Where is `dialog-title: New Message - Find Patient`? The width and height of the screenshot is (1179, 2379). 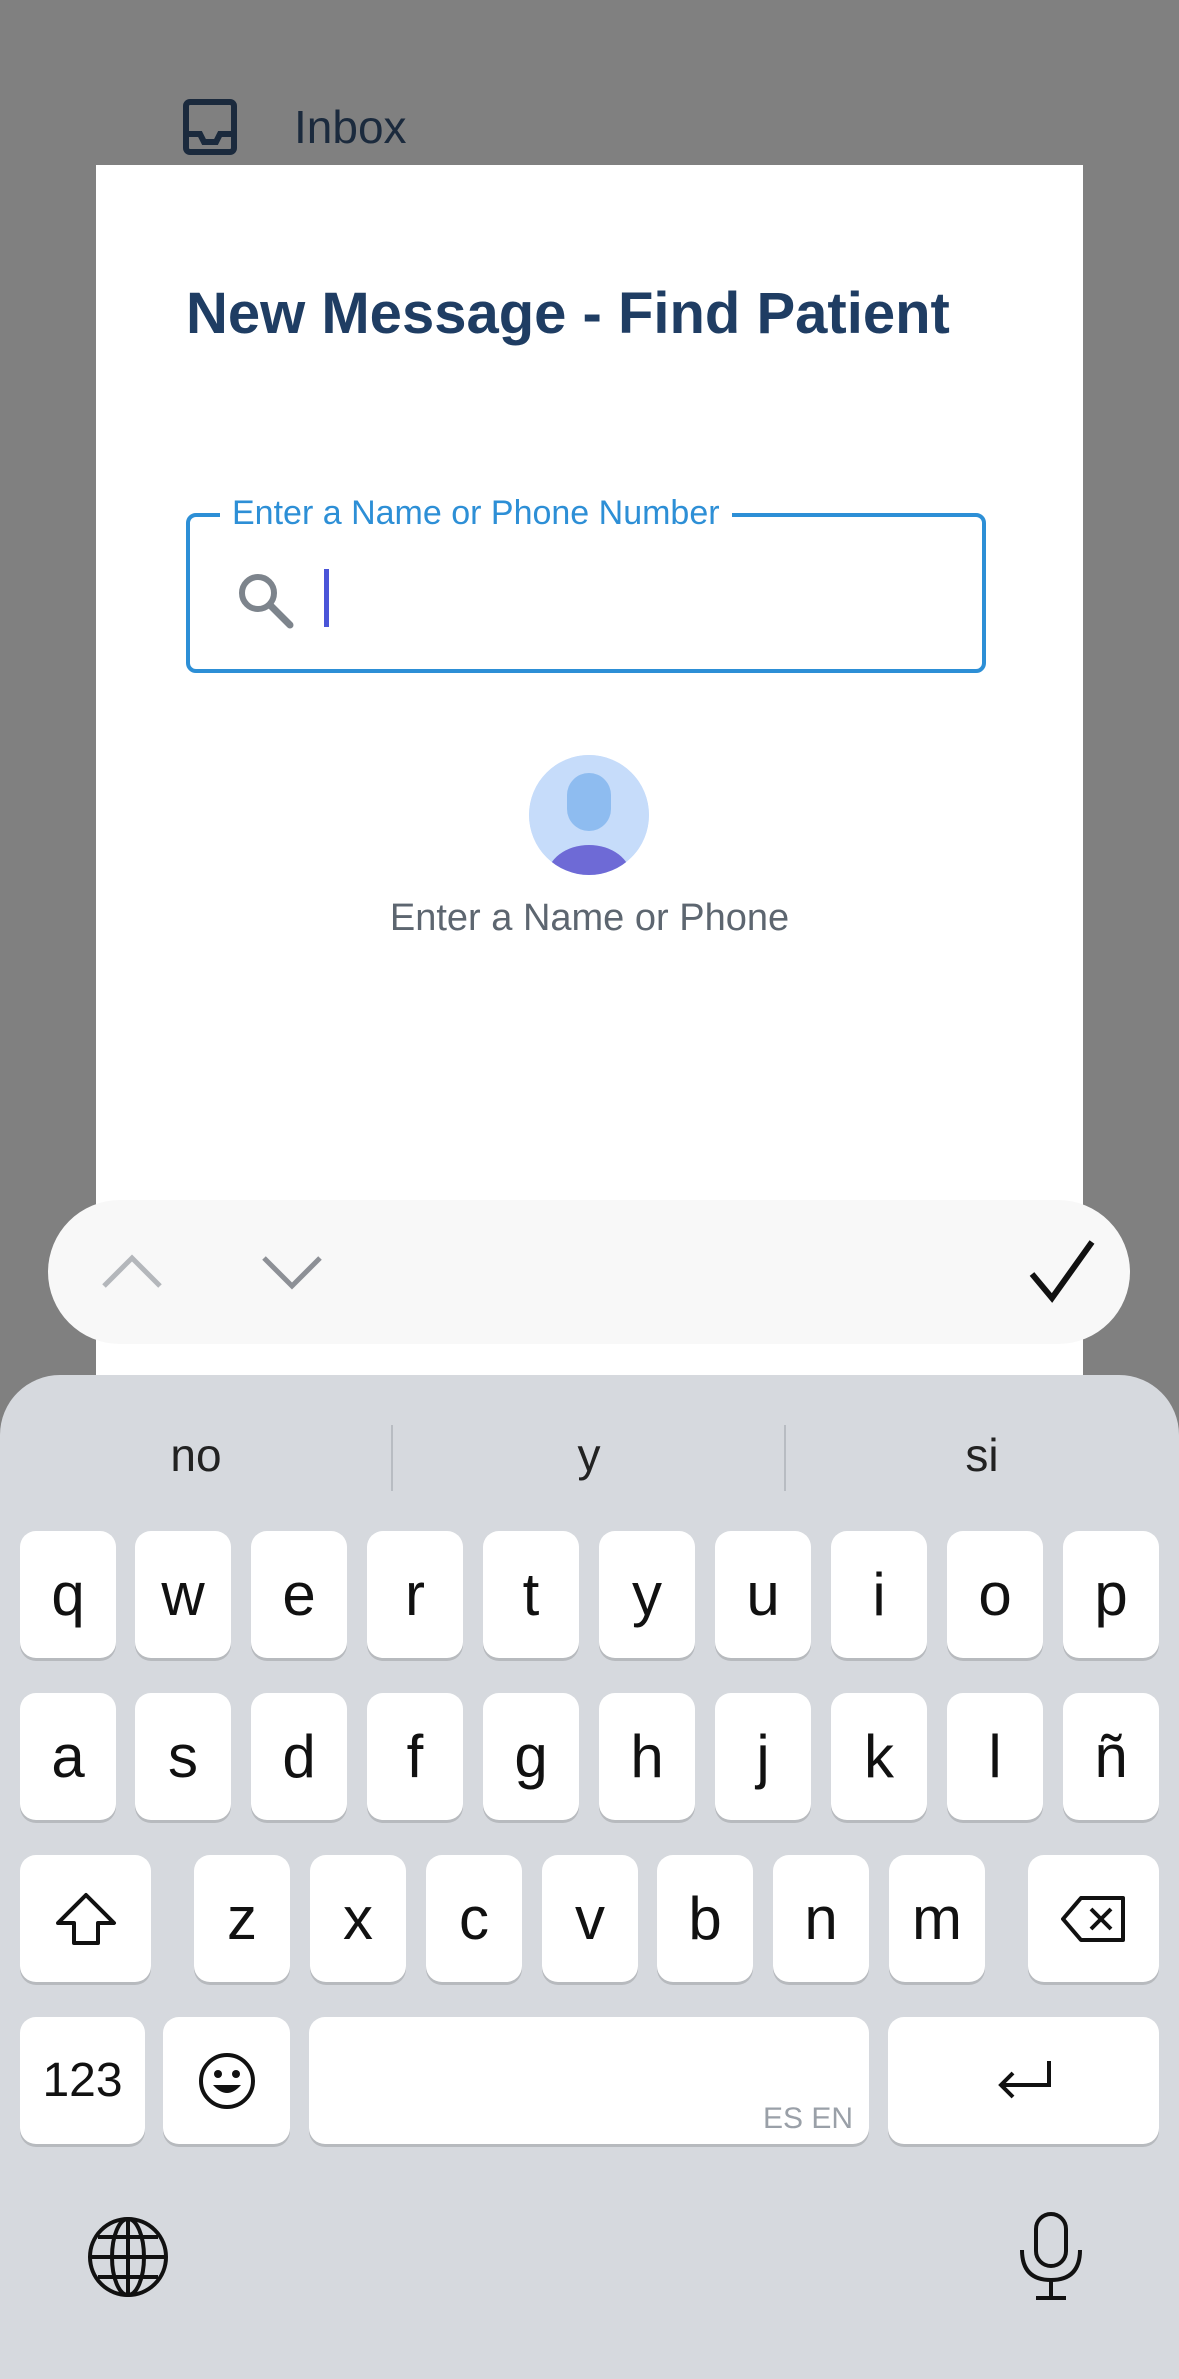
dialog-title: New Message - Find Patient is located at coordinates (568, 313).